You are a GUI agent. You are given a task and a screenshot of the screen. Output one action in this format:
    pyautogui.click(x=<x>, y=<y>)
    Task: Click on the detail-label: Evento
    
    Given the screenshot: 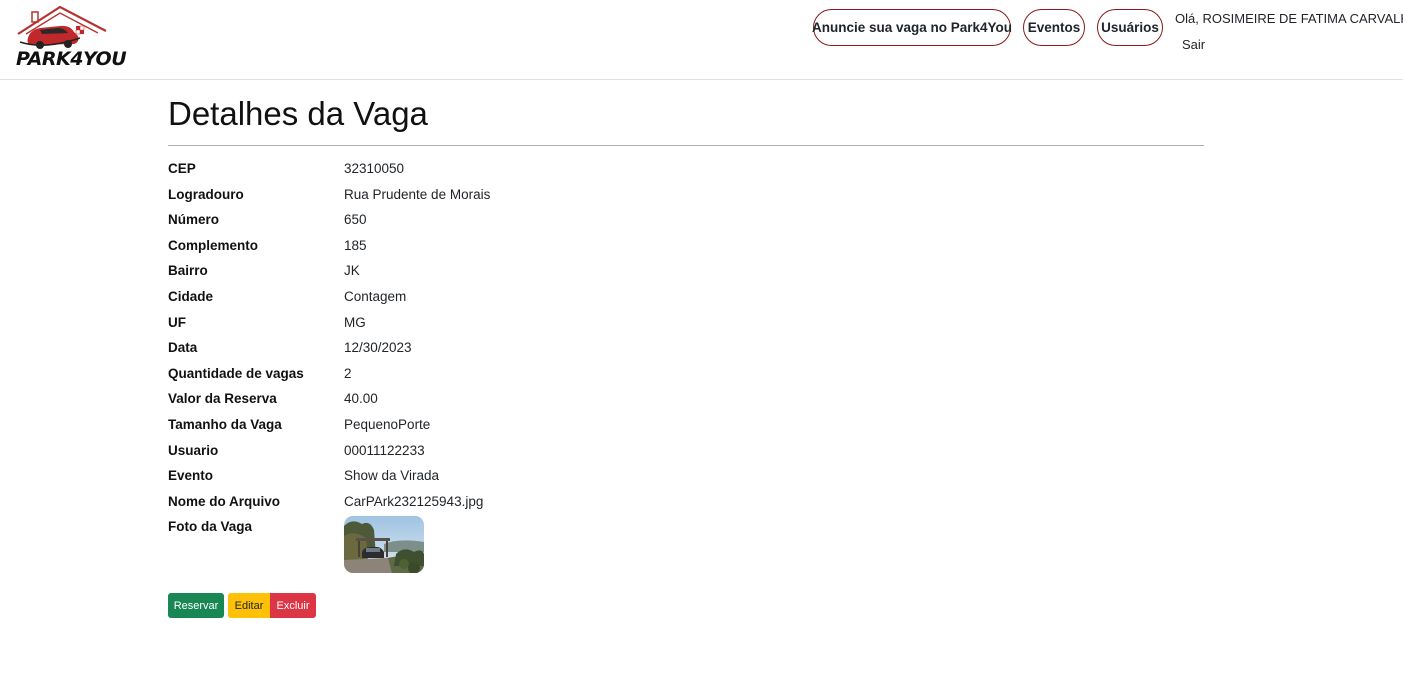 What is the action you would take?
    pyautogui.click(x=191, y=476)
    